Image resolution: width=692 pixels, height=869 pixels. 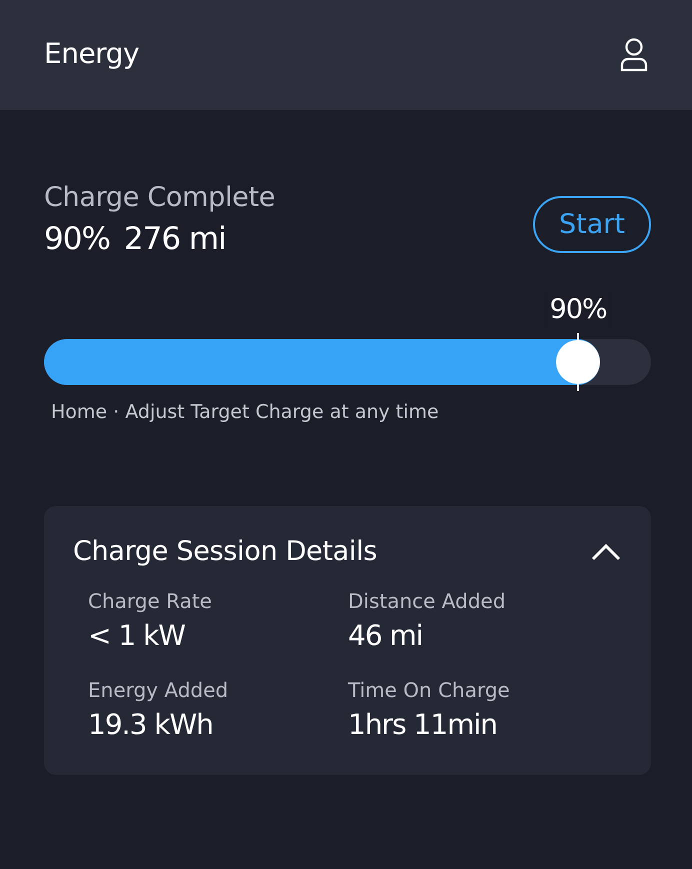 What do you see at coordinates (606, 551) in the screenshot?
I see `chevron-icon` at bounding box center [606, 551].